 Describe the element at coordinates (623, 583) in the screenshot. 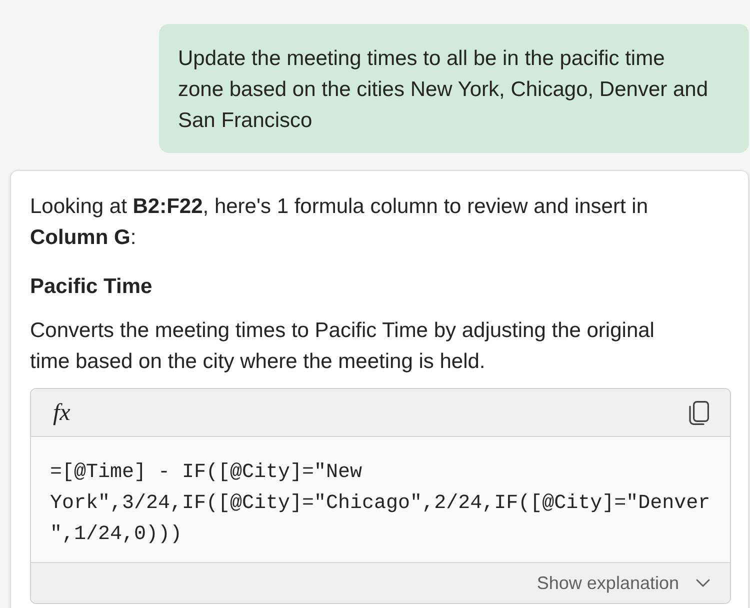

I see `show-explanation-button: Show explanation` at that location.